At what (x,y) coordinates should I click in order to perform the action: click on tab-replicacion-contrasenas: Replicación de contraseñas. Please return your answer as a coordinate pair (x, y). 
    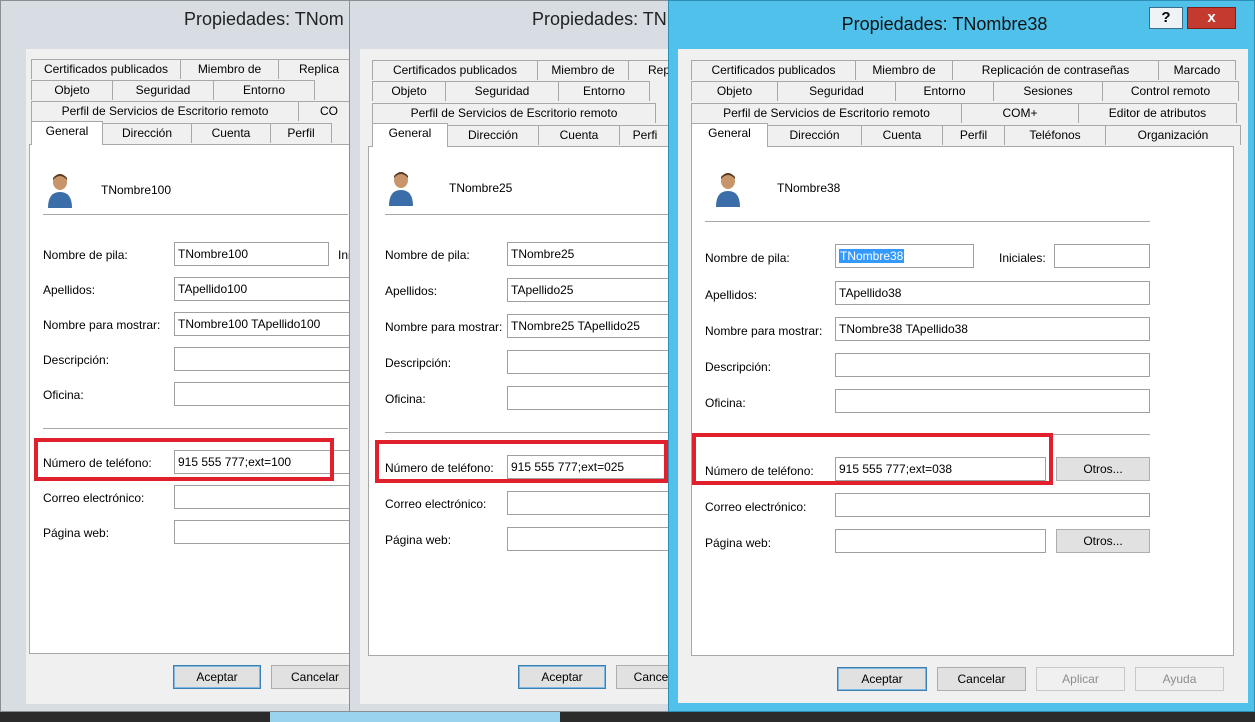
    Looking at the image, I should click on (1055, 70).